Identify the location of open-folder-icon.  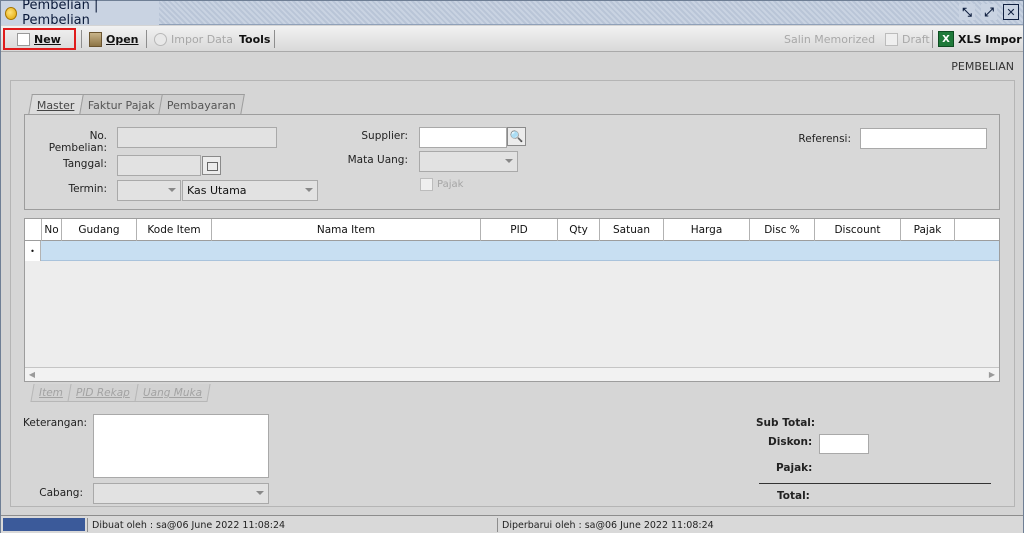
(95, 39).